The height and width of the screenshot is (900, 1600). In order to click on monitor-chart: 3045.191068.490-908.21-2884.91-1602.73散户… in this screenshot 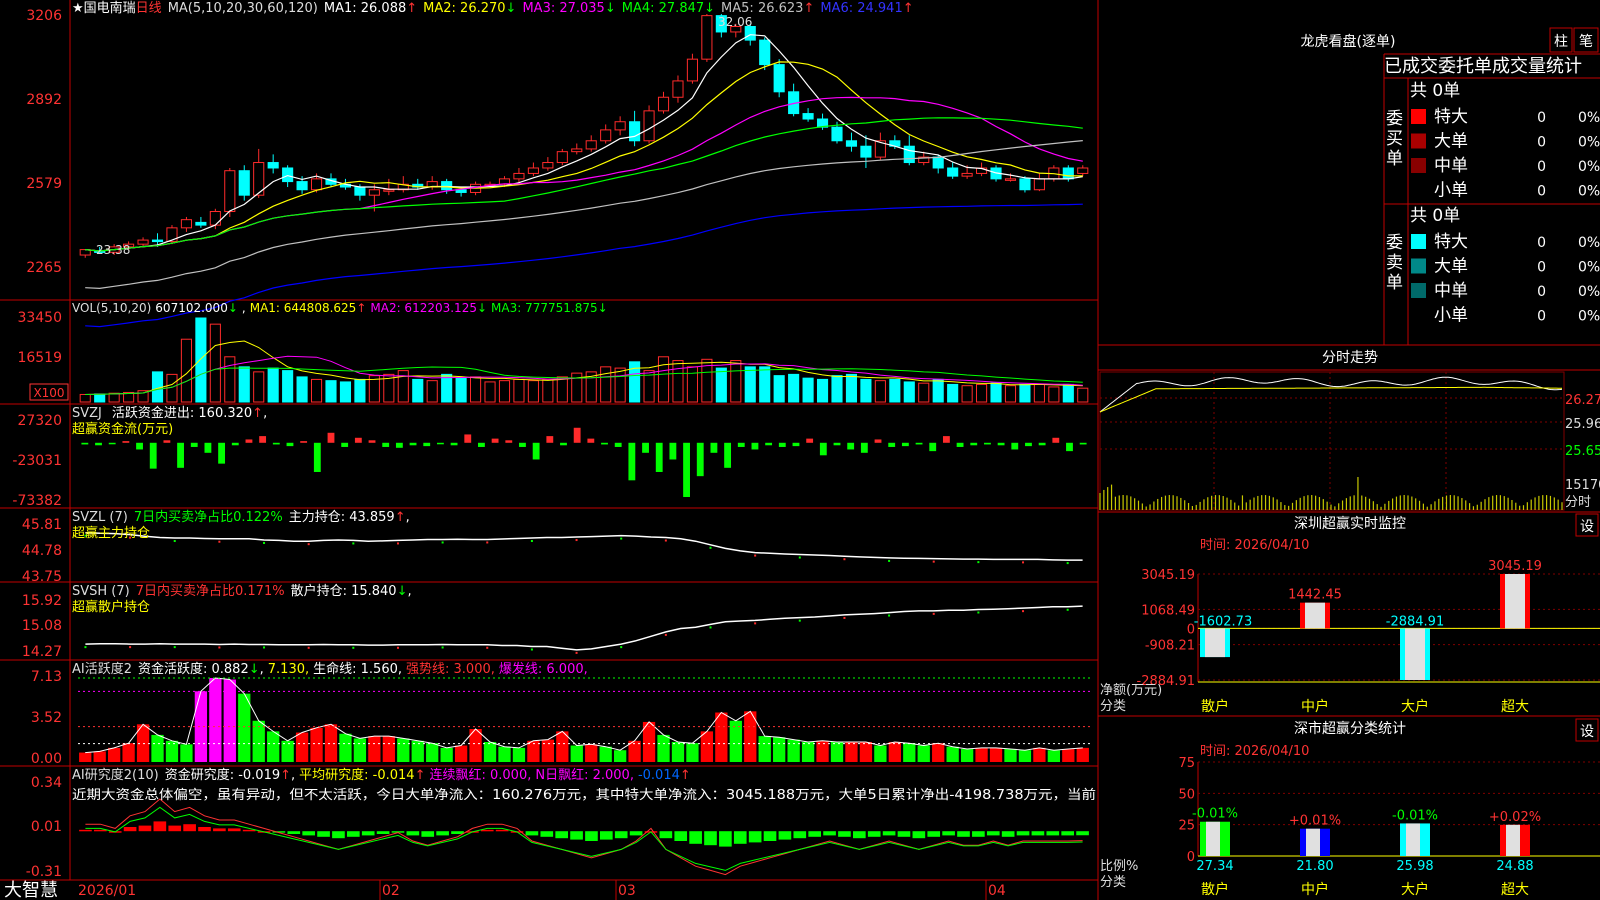, I will do `click(1368, 637)`.